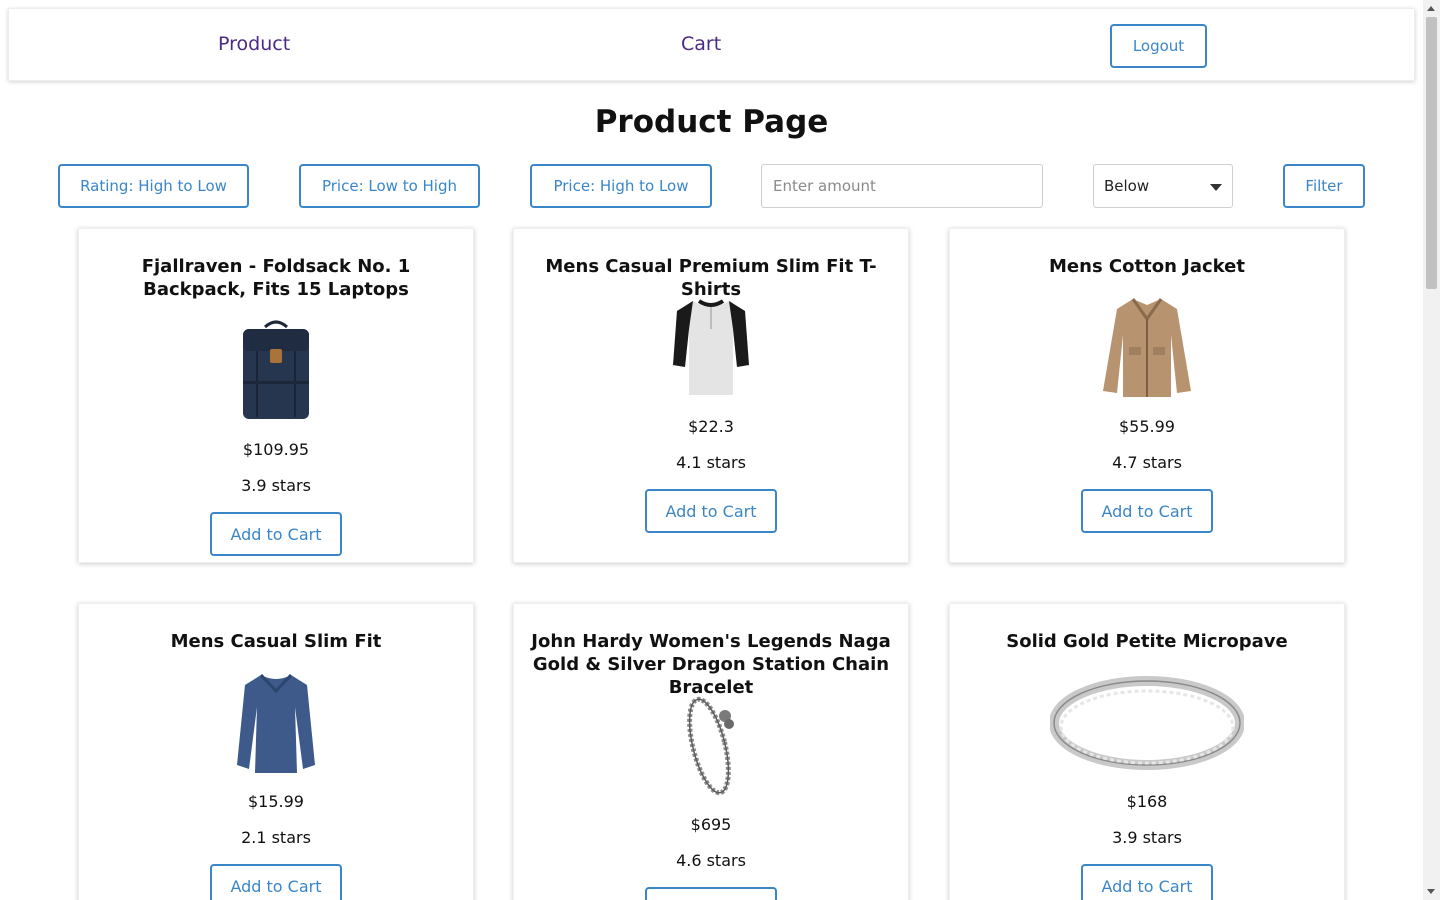  Describe the element at coordinates (1147, 266) in the screenshot. I see `product-title: Mens Cotton Jacket` at that location.